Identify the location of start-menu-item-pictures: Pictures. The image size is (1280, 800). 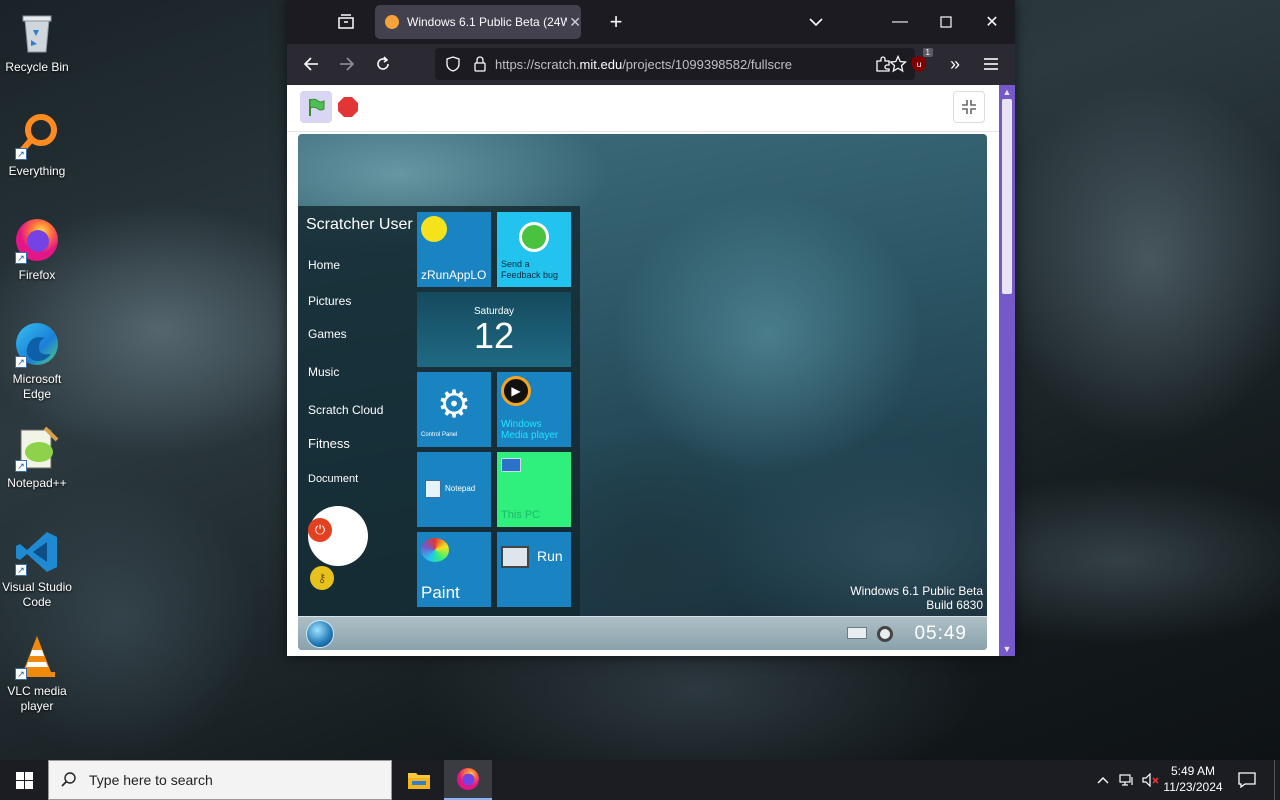
(329, 301).